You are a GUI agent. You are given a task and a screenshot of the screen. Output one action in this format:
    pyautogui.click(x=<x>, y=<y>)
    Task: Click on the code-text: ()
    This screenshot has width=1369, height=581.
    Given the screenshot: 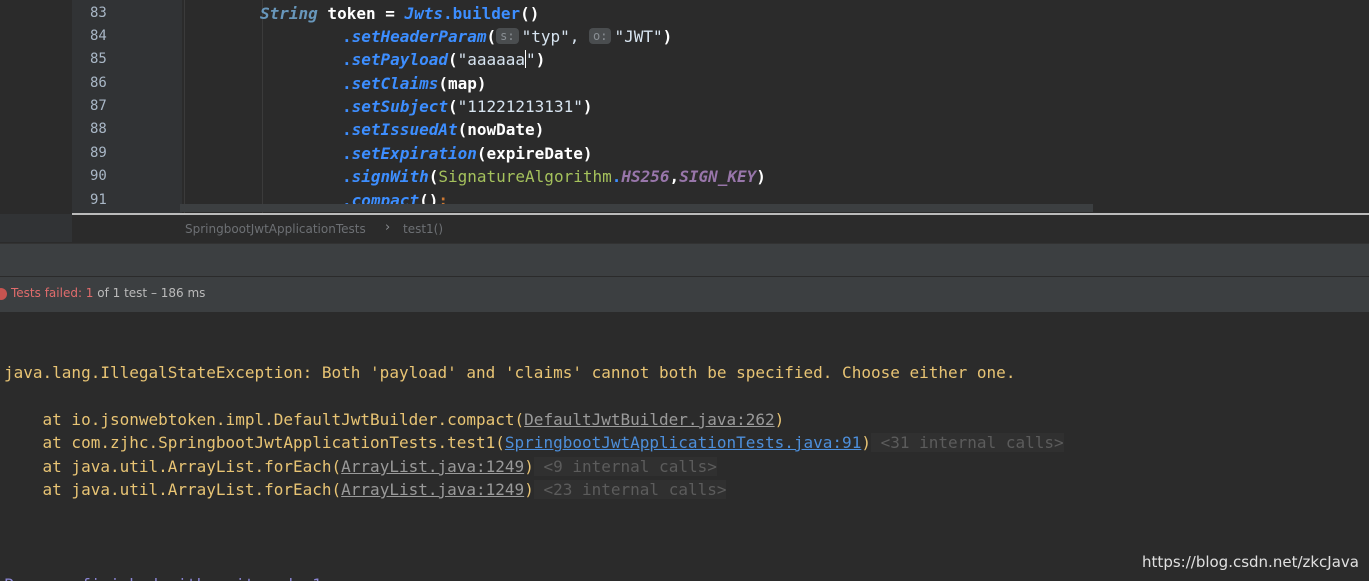 What is the action you would take?
    pyautogui.click(x=530, y=13)
    